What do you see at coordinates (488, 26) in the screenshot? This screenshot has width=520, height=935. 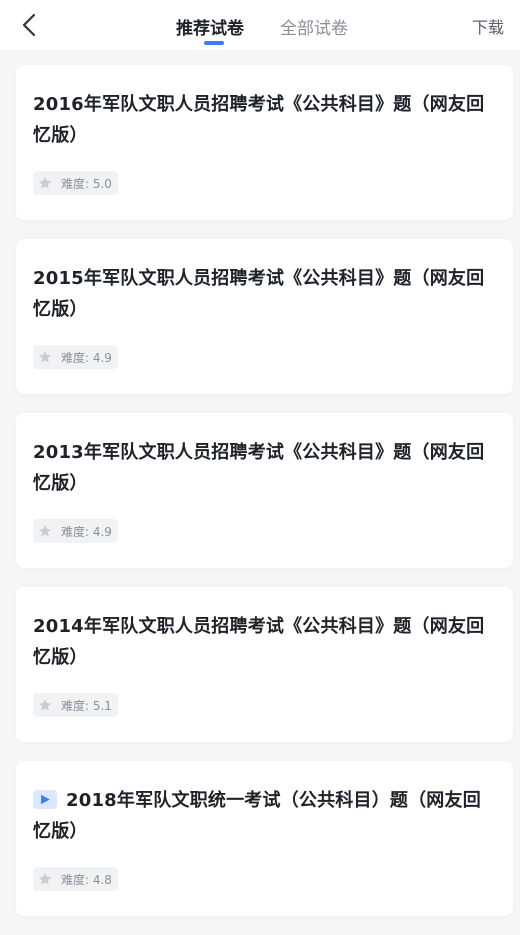 I see `download-button: 下载` at bounding box center [488, 26].